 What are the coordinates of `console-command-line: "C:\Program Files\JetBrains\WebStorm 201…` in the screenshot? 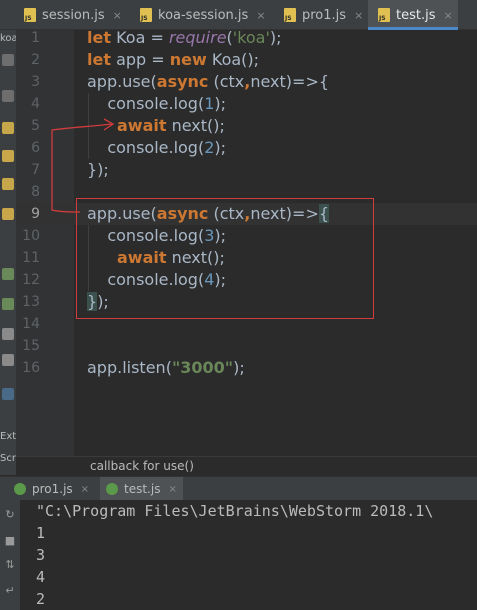 It's located at (235, 511).